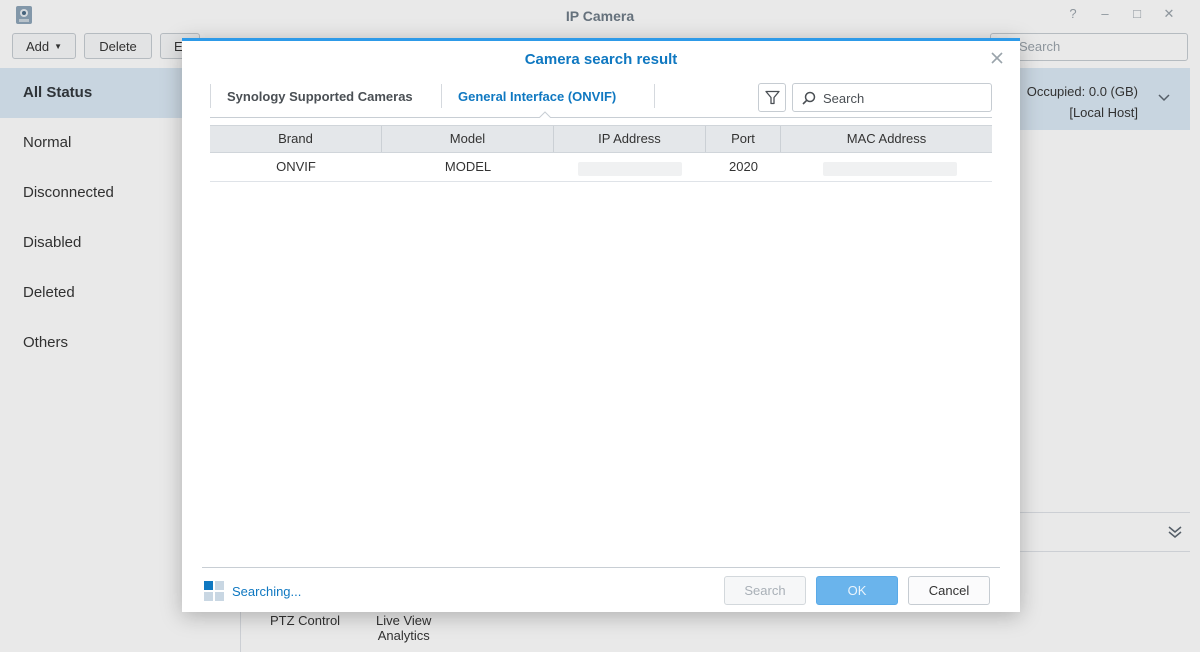 Image resolution: width=1200 pixels, height=652 pixels. Describe the element at coordinates (765, 590) in the screenshot. I see `search-button: Search` at that location.